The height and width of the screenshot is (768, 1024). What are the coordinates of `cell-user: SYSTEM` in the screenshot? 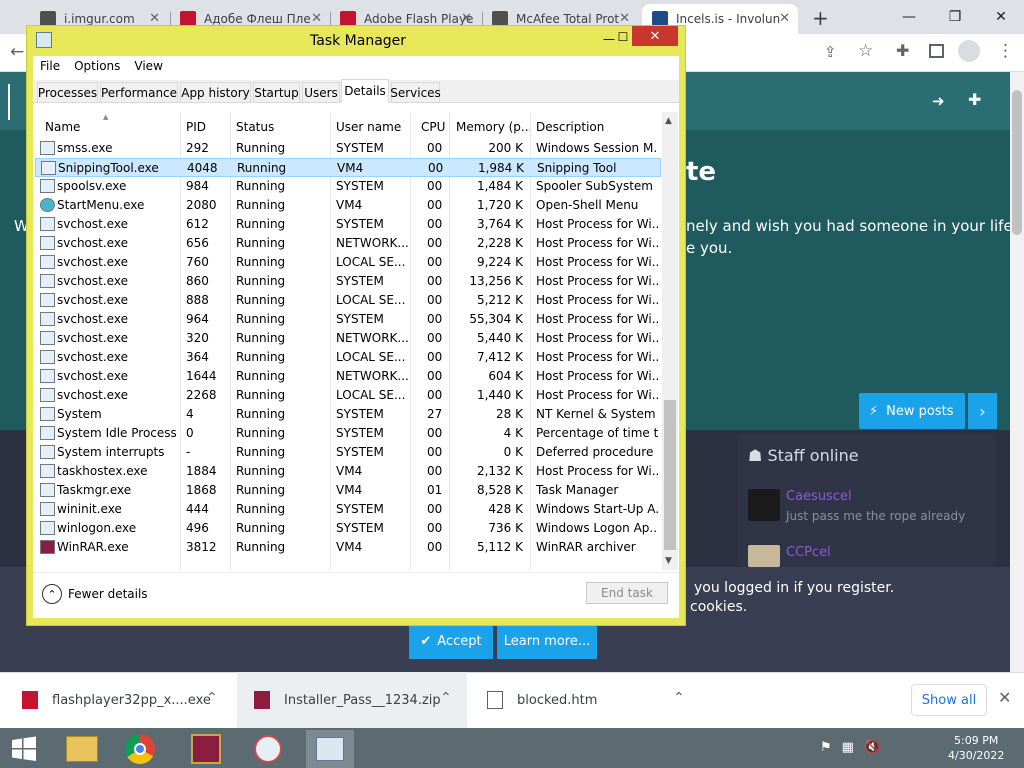 It's located at (360, 224).